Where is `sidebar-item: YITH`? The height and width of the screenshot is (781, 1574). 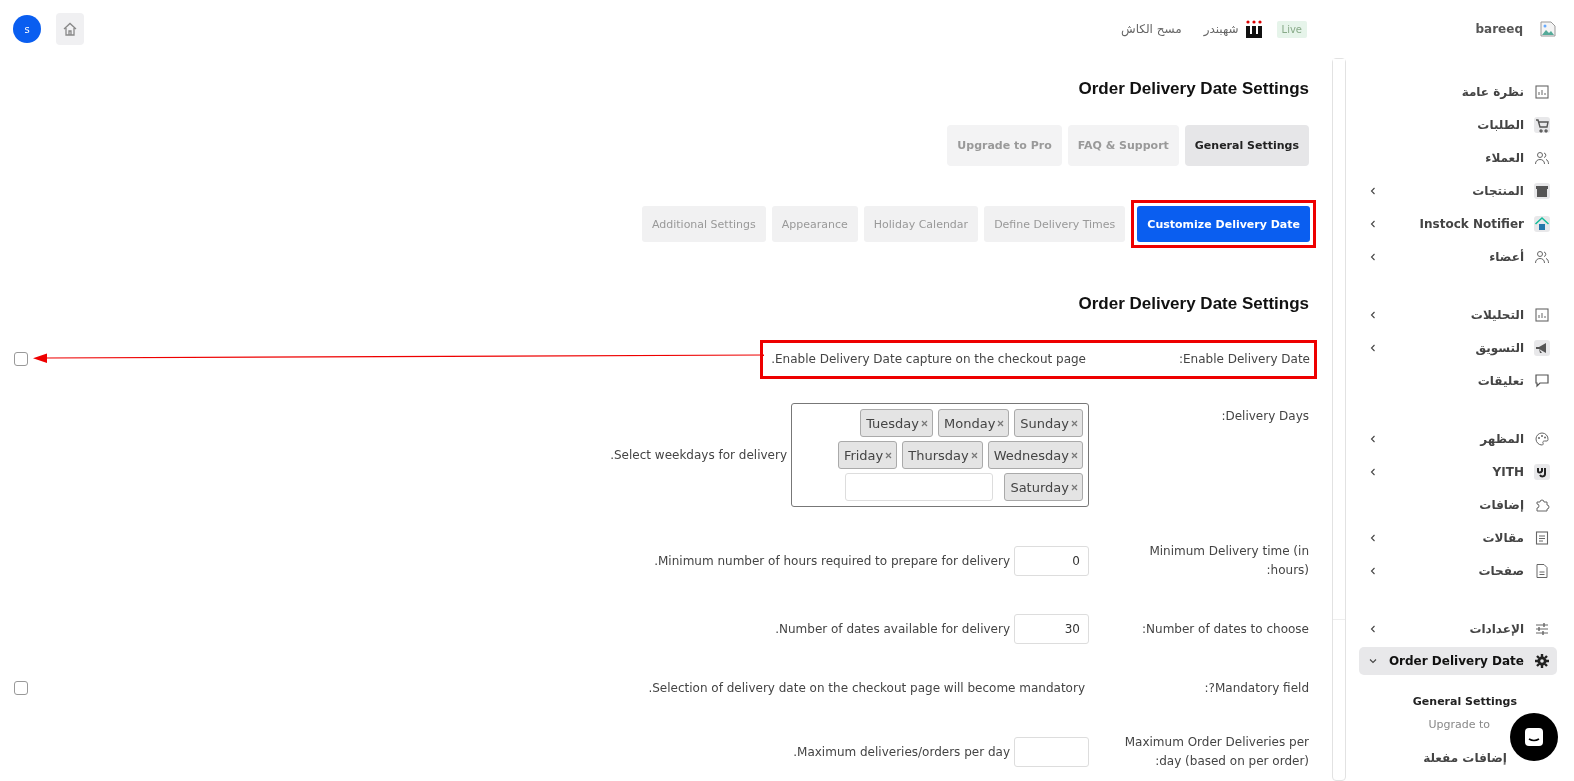 sidebar-item: YITH is located at coordinates (1458, 471).